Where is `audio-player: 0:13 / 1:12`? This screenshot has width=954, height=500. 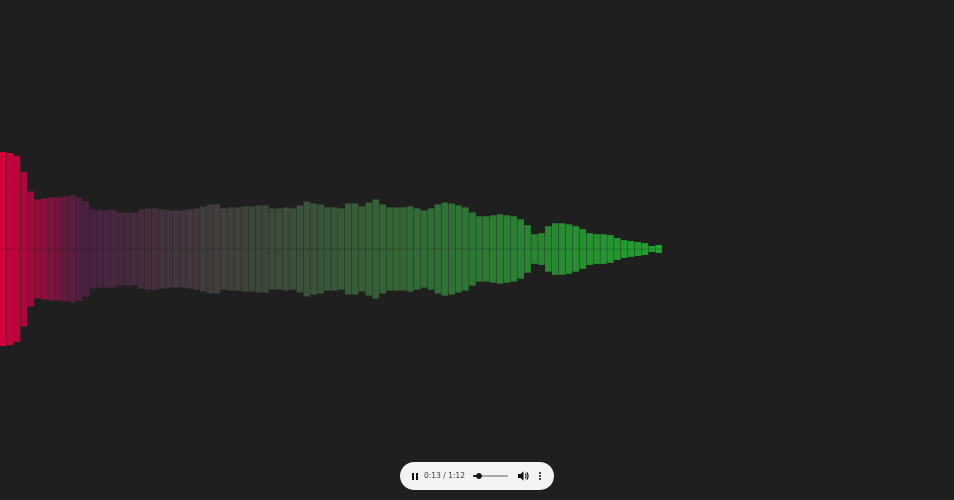
audio-player: 0:13 / 1:12 is located at coordinates (477, 476).